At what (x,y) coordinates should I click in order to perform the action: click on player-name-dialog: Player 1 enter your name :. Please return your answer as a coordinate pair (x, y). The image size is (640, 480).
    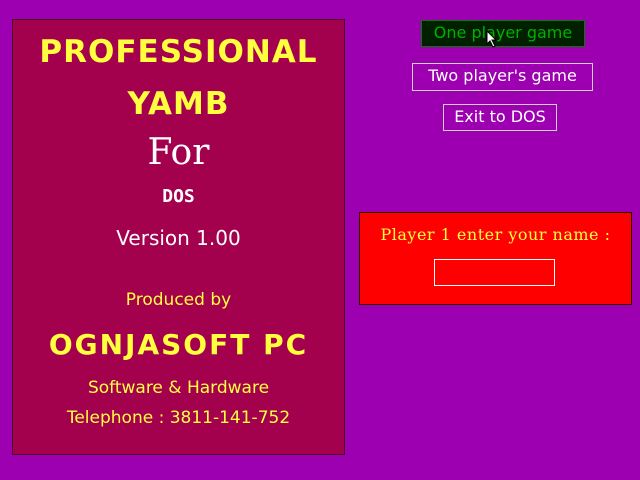
    Looking at the image, I should click on (495, 258).